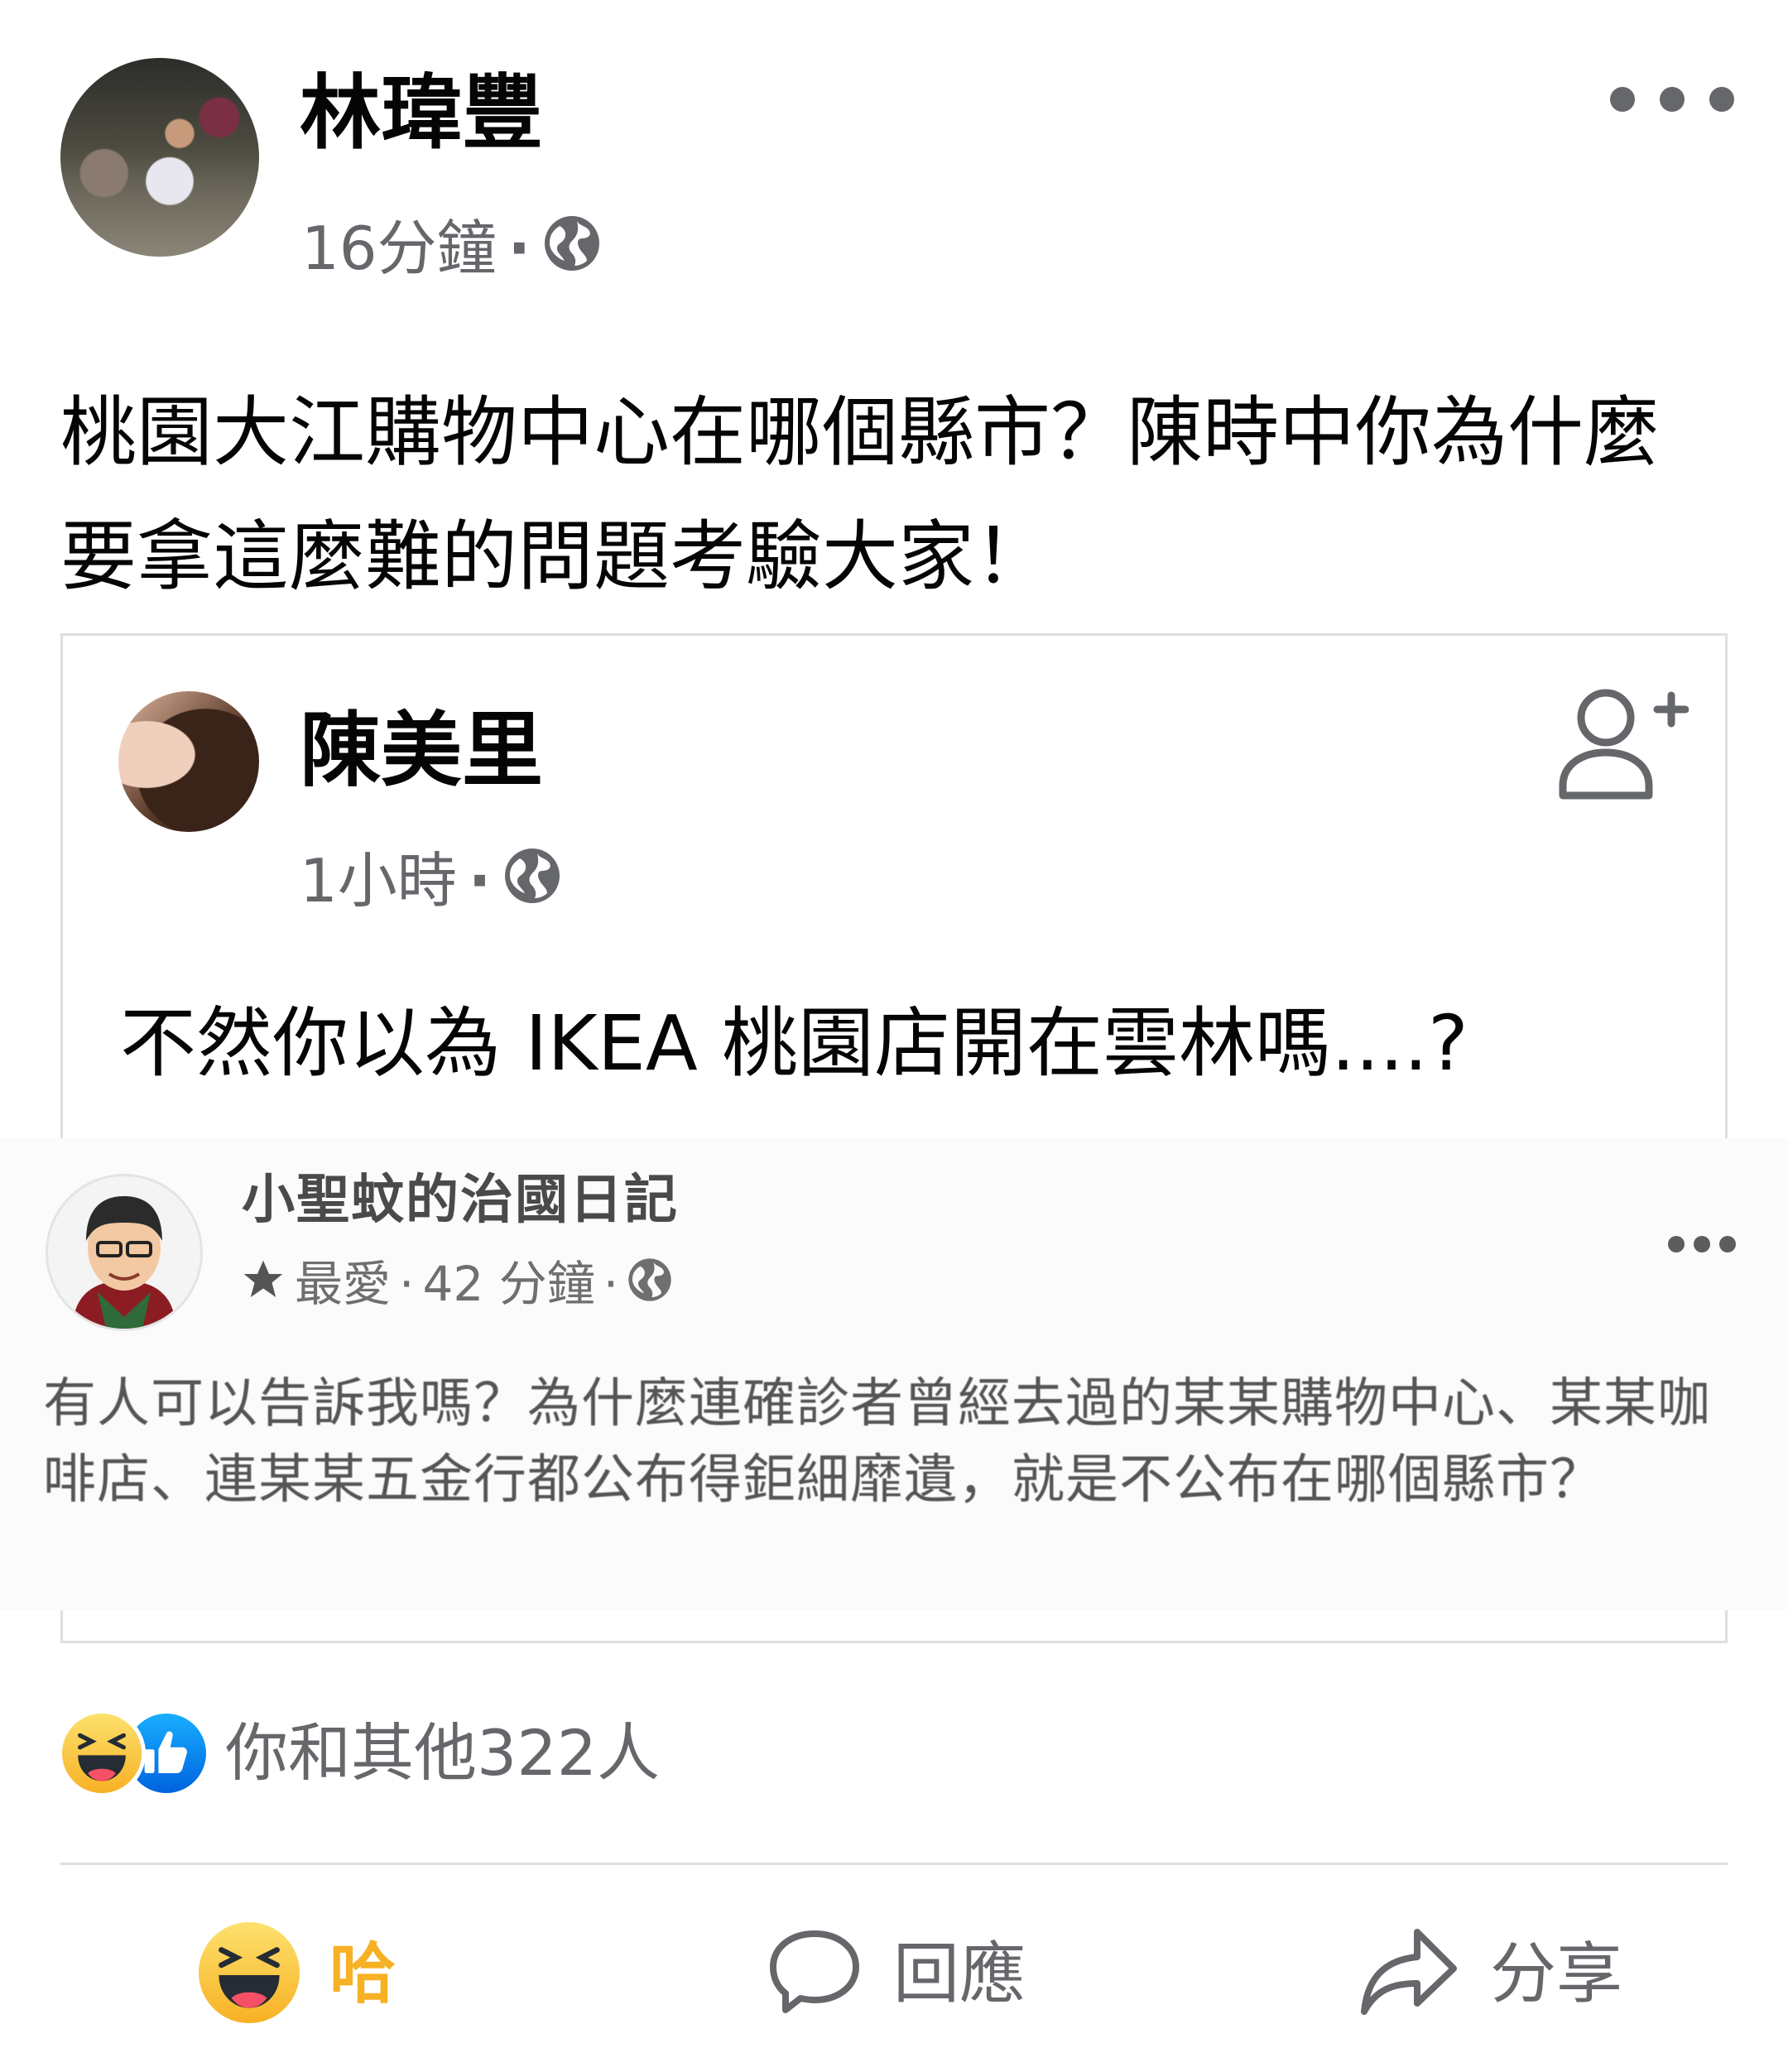 The width and height of the screenshot is (1788, 2072). I want to click on page-name: 小聖蚊的治國日記, so click(460, 1200).